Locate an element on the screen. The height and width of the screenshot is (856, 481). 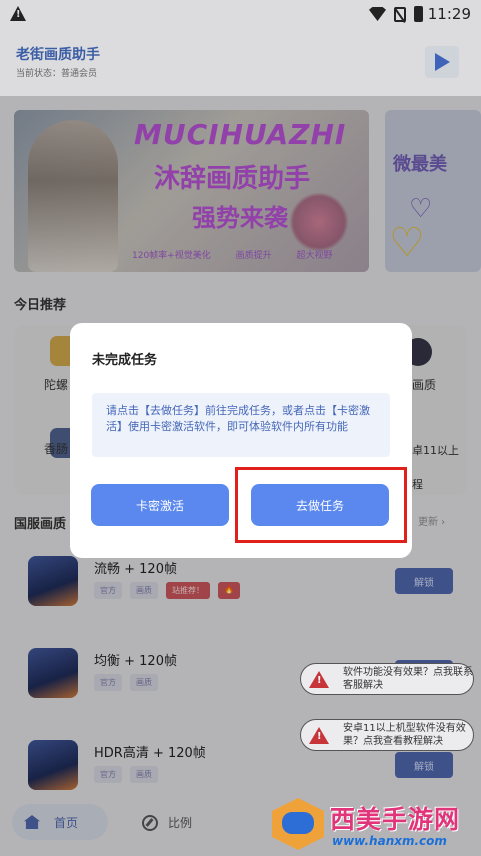
app-header: 老街画质助手 当前状态：普通会员 is located at coordinates (240, 62).